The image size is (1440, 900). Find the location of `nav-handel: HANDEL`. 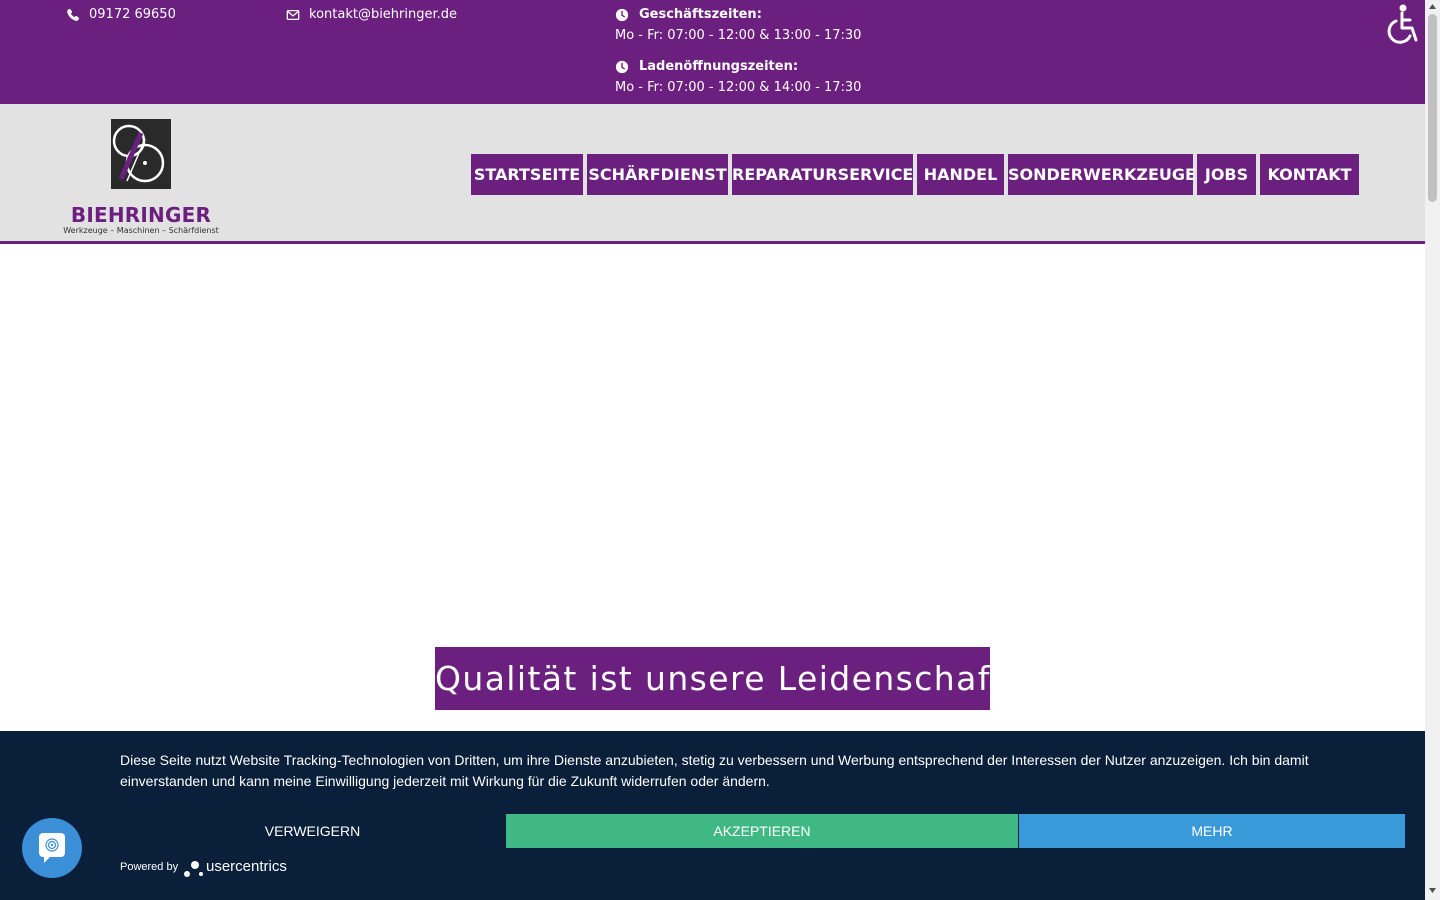

nav-handel: HANDEL is located at coordinates (960, 174).